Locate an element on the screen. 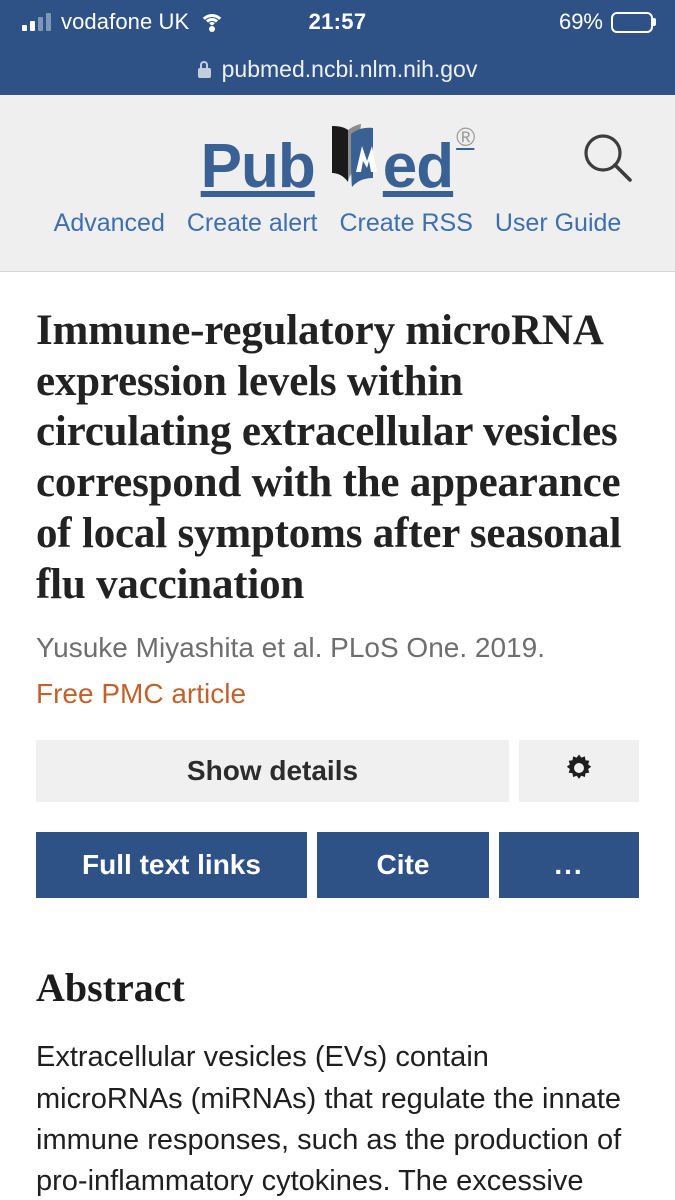 The height and width of the screenshot is (1200, 675). nav-link-create-alert: Create alert is located at coordinates (252, 223).